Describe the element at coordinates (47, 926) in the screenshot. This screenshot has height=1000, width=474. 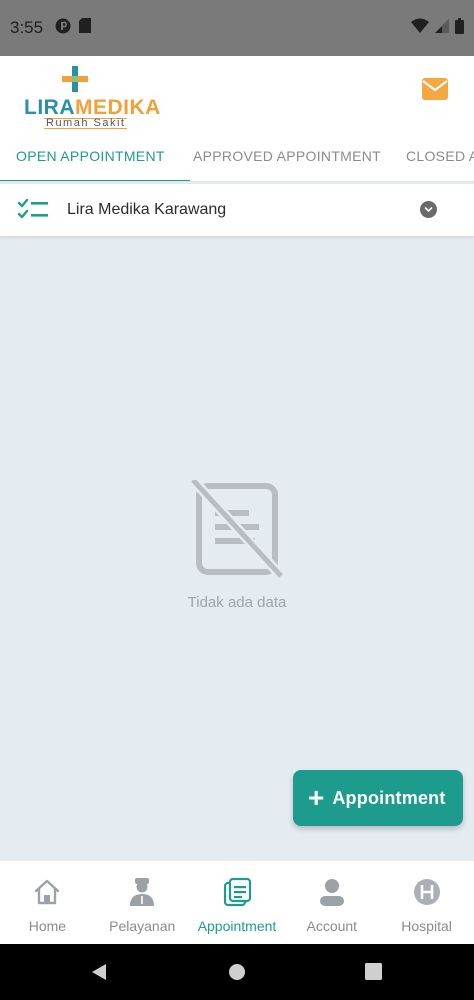
I see `nav-label: Home` at that location.